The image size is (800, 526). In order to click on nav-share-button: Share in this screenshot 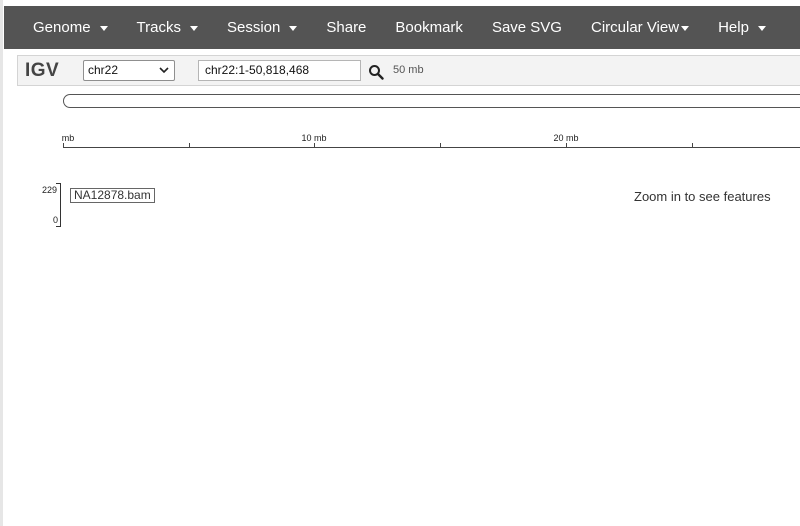, I will do `click(346, 27)`.